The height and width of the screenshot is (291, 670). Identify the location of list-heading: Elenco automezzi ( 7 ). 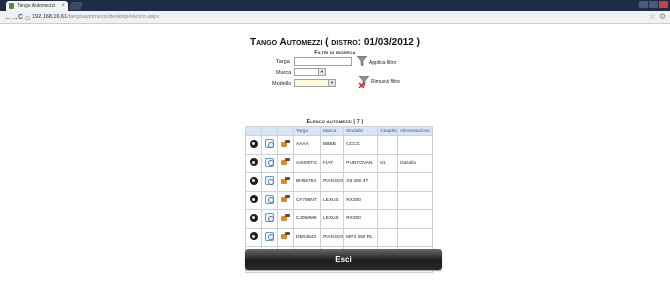
(335, 122).